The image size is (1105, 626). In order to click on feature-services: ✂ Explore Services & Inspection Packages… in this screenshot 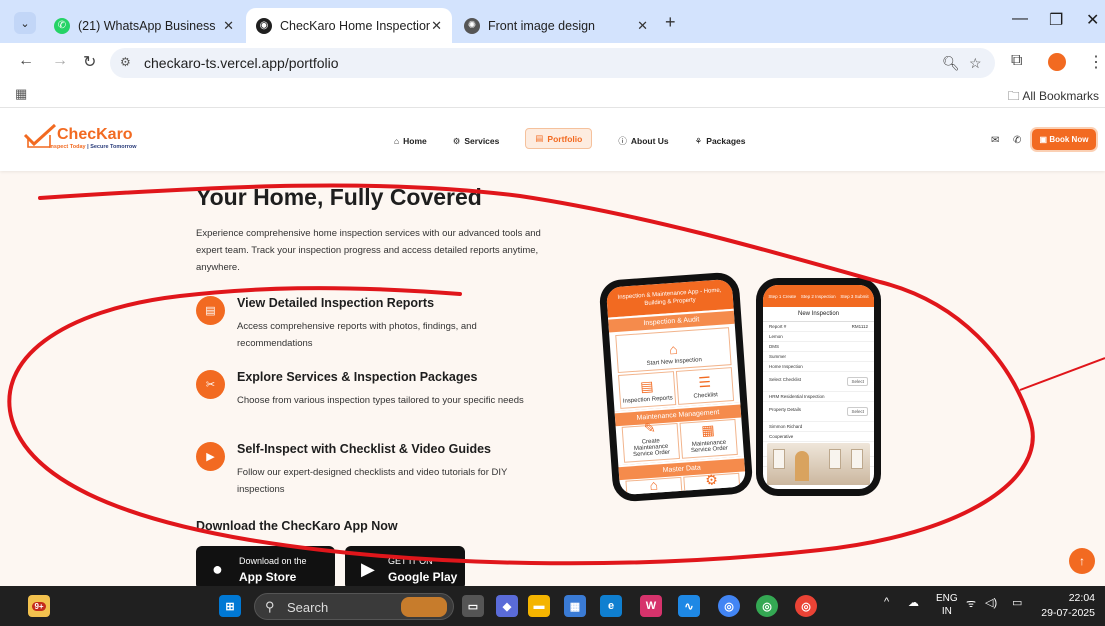, I will do `click(366, 398)`.